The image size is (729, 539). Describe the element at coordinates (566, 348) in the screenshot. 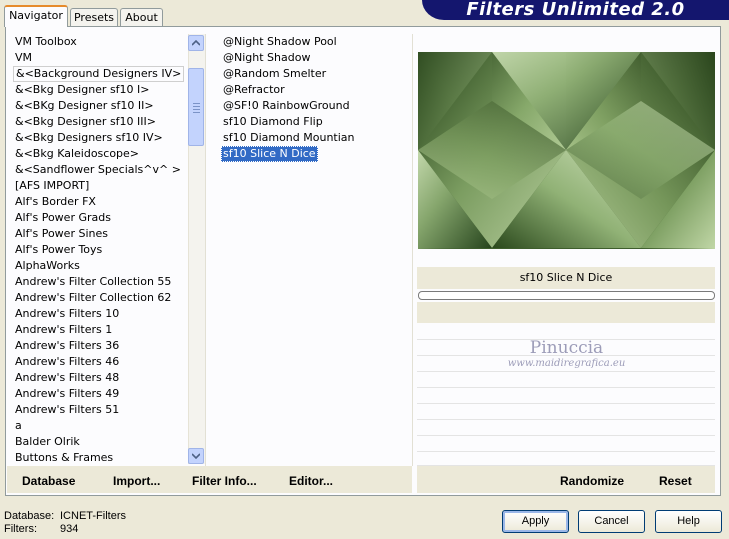

I see `watermark-title: Pinuccia` at that location.